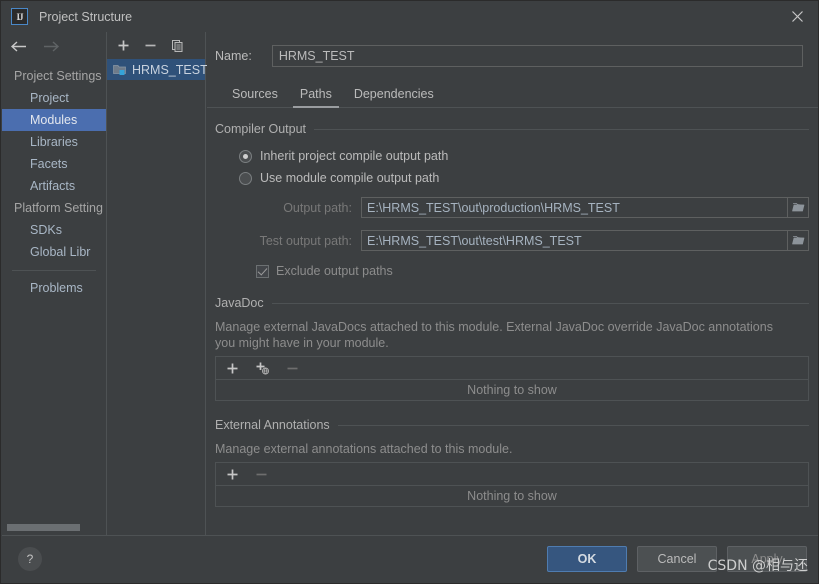 This screenshot has height=584, width=819. Describe the element at coordinates (43, 527) in the screenshot. I see `sidebar-horizontal-scrollbar` at that location.